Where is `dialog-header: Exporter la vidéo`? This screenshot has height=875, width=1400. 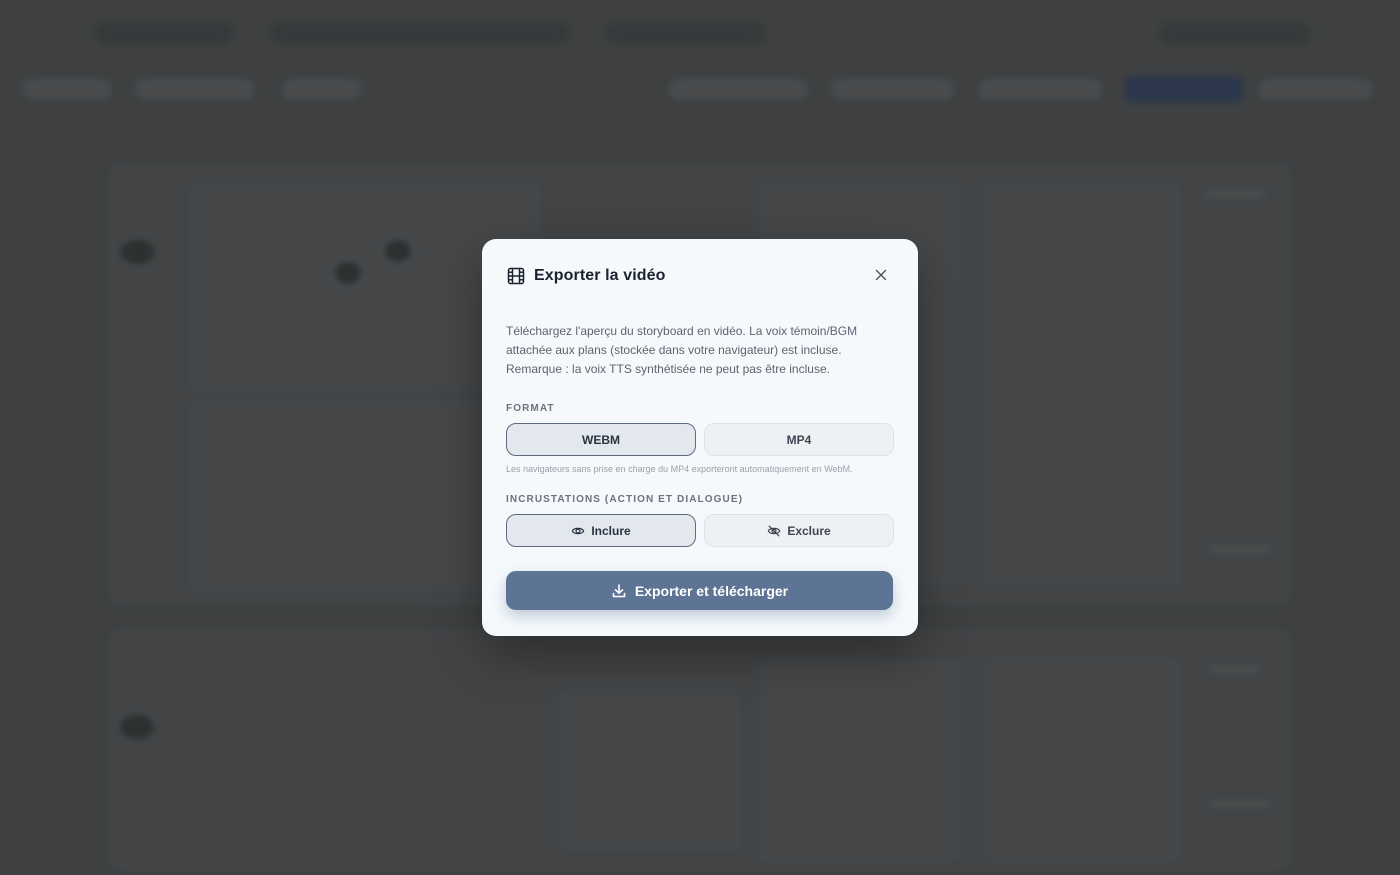
dialog-header: Exporter la vidéo is located at coordinates (700, 276).